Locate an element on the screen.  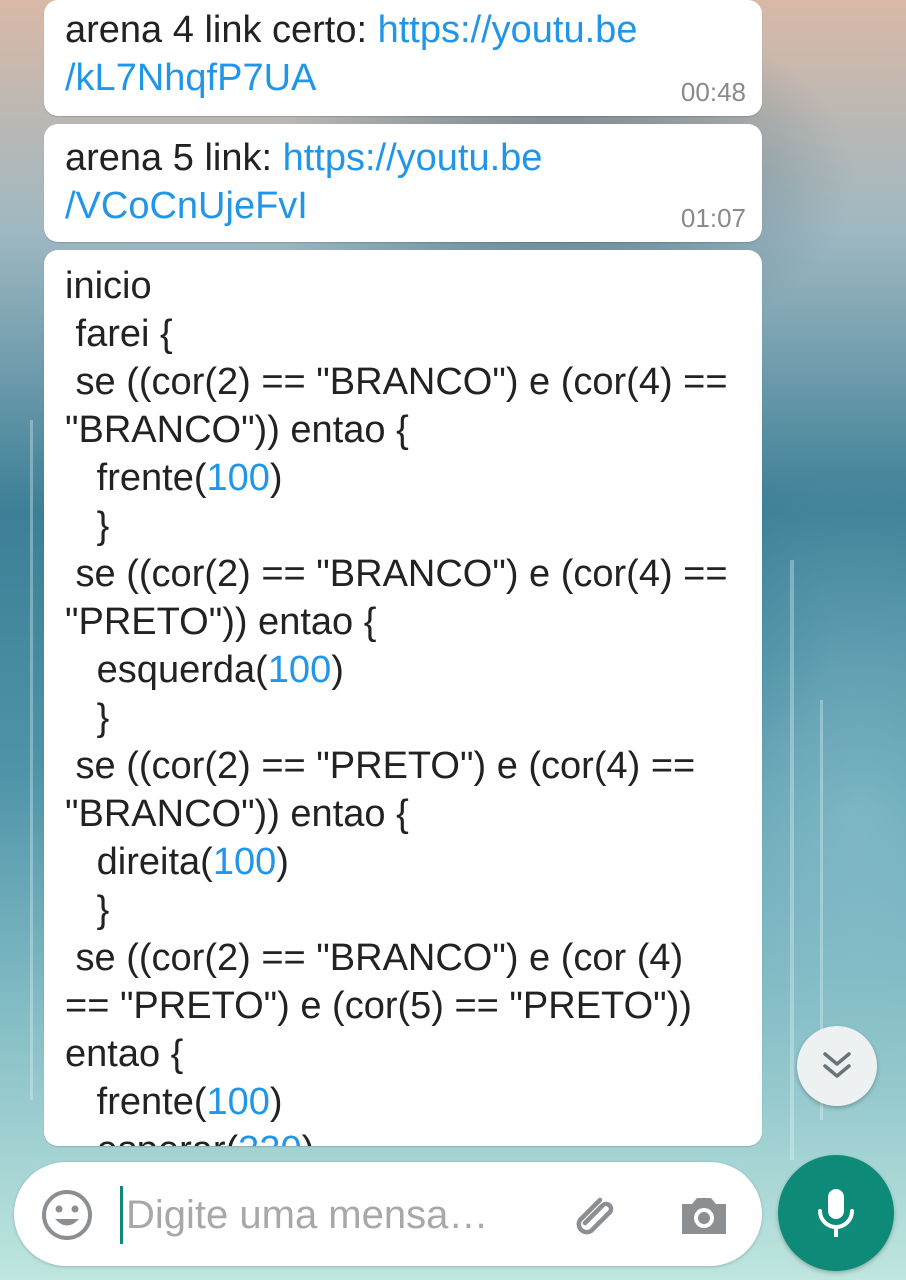
code-line: esperar(320) is located at coordinates (403, 1136).